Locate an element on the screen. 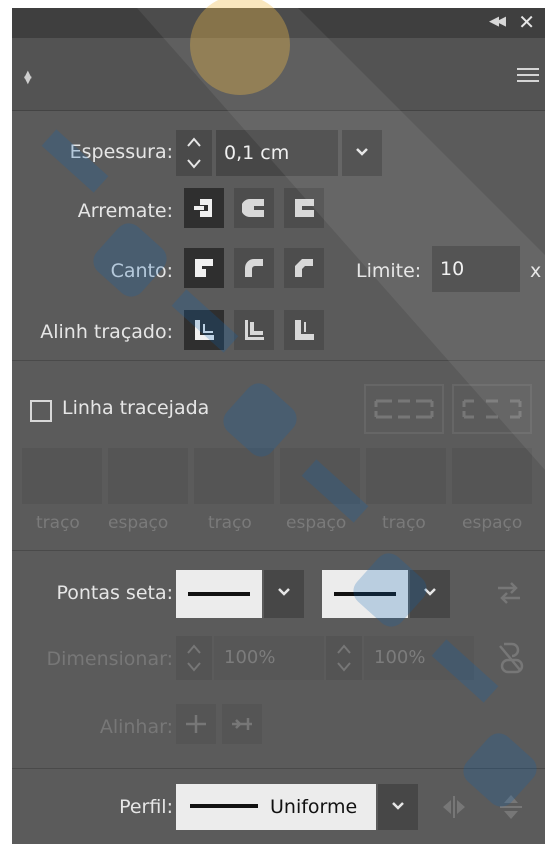 This screenshot has width=545, height=844. align-outside-button is located at coordinates (304, 330).